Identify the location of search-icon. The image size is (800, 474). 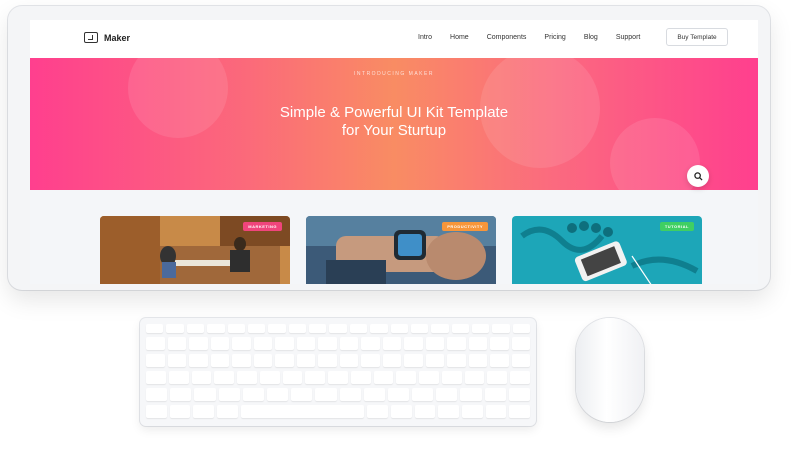
(698, 176).